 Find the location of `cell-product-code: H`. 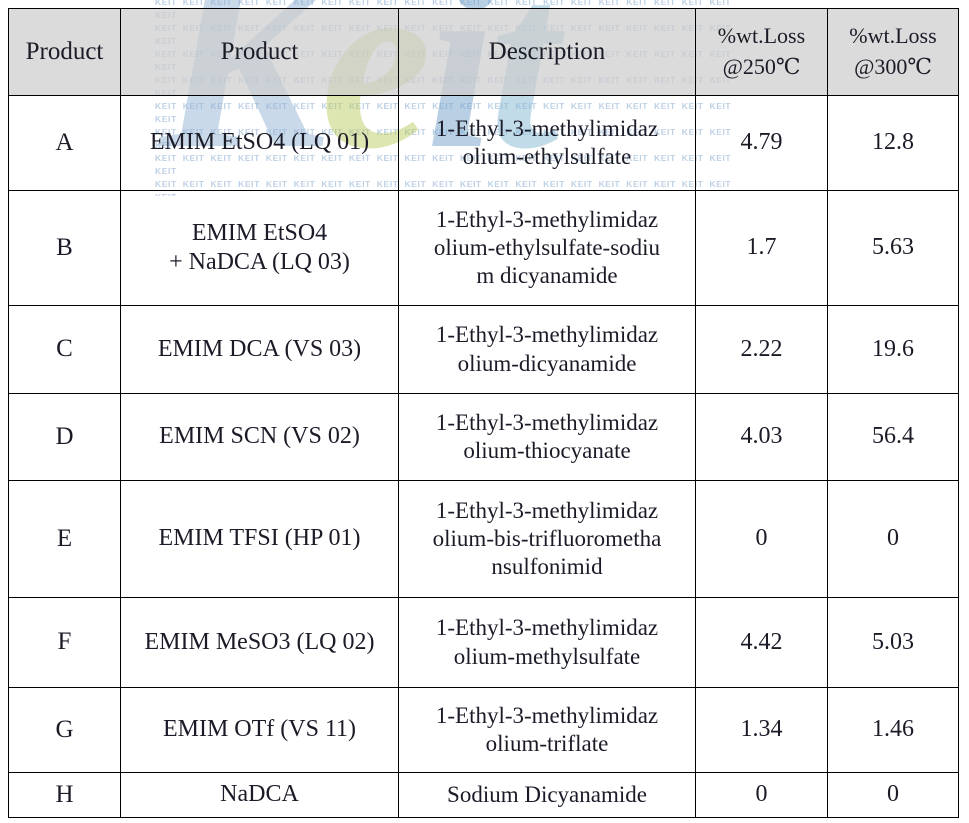

cell-product-code: H is located at coordinates (64, 795).